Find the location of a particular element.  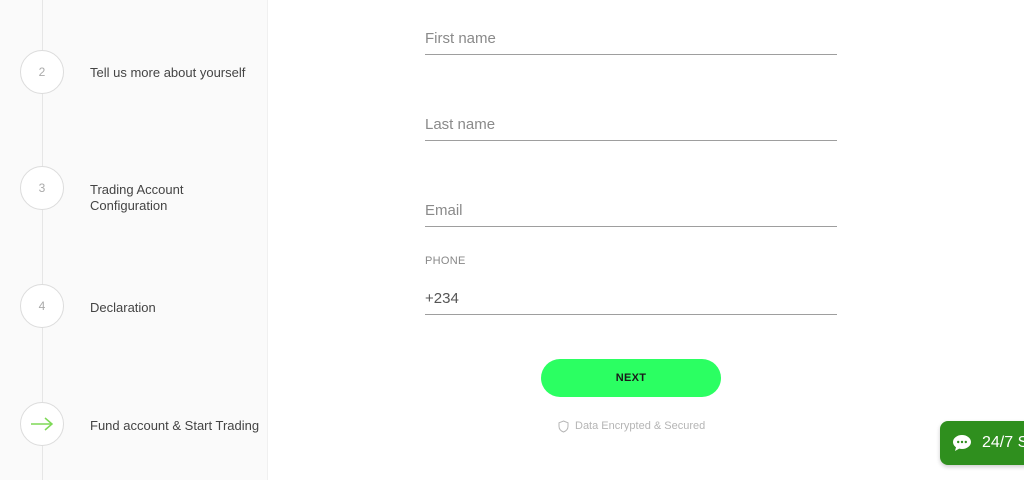

step-number: 4 is located at coordinates (42, 306).